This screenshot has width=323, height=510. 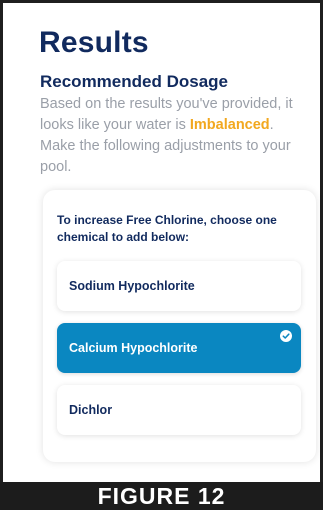 I want to click on check-circle-icon, so click(x=286, y=336).